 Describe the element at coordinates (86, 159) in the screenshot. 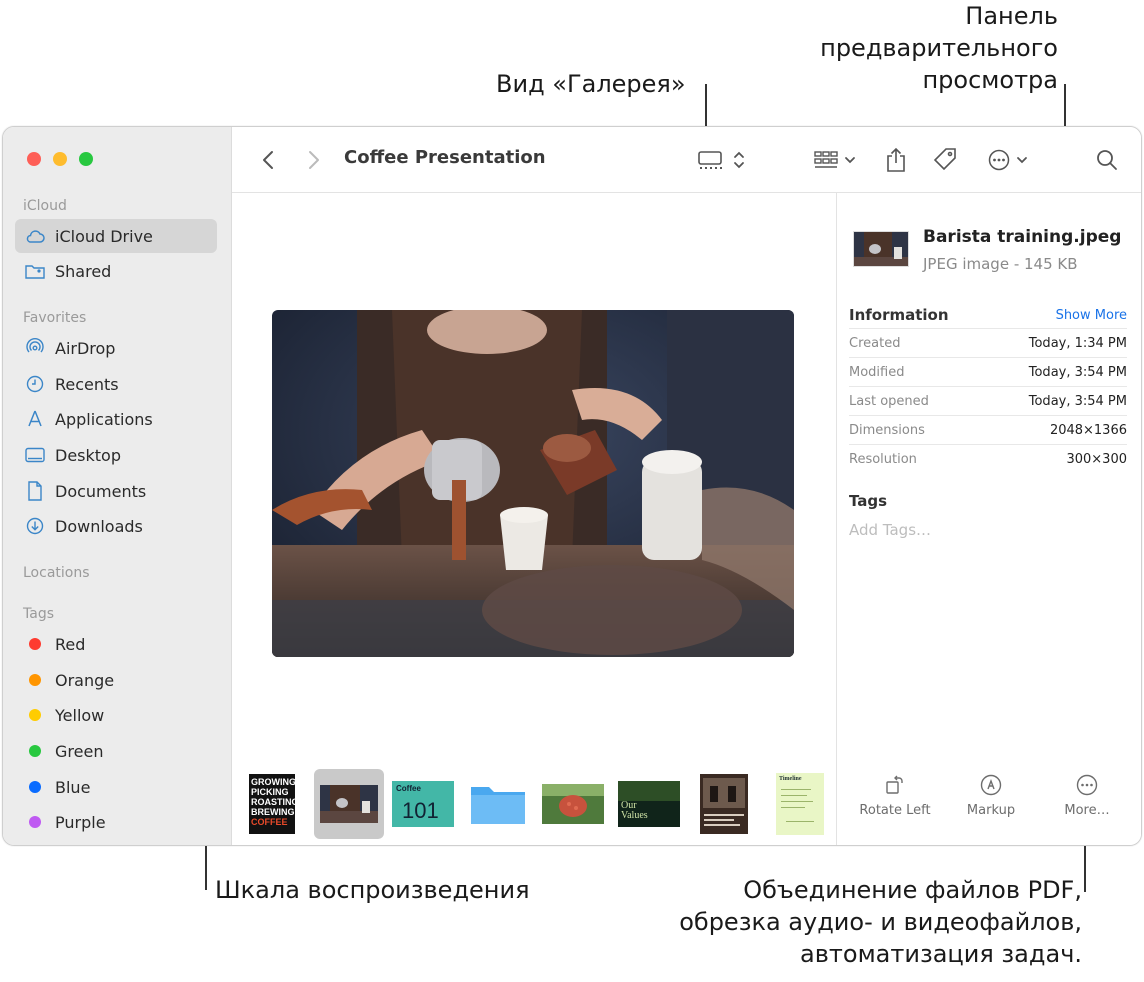

I see `zoom-window-button` at that location.